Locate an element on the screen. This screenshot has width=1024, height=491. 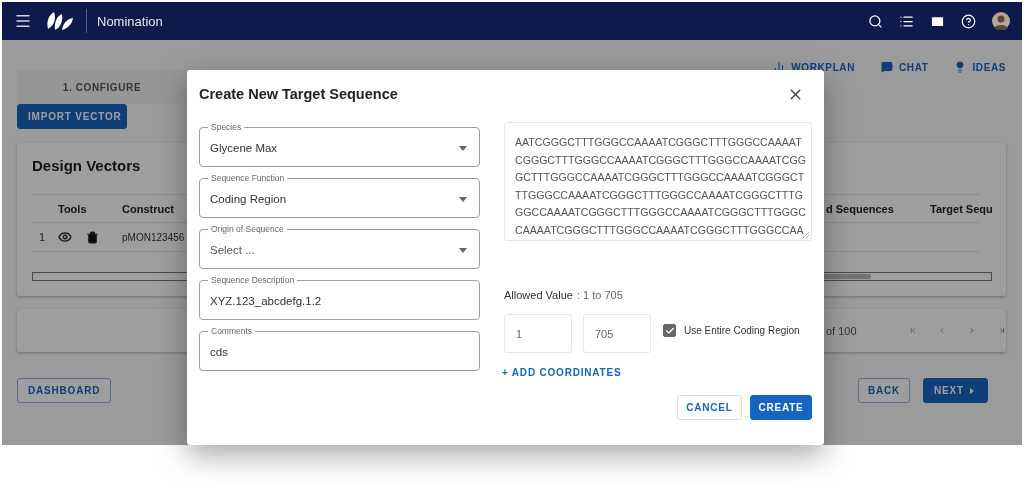
column-header: Tools is located at coordinates (72, 208).